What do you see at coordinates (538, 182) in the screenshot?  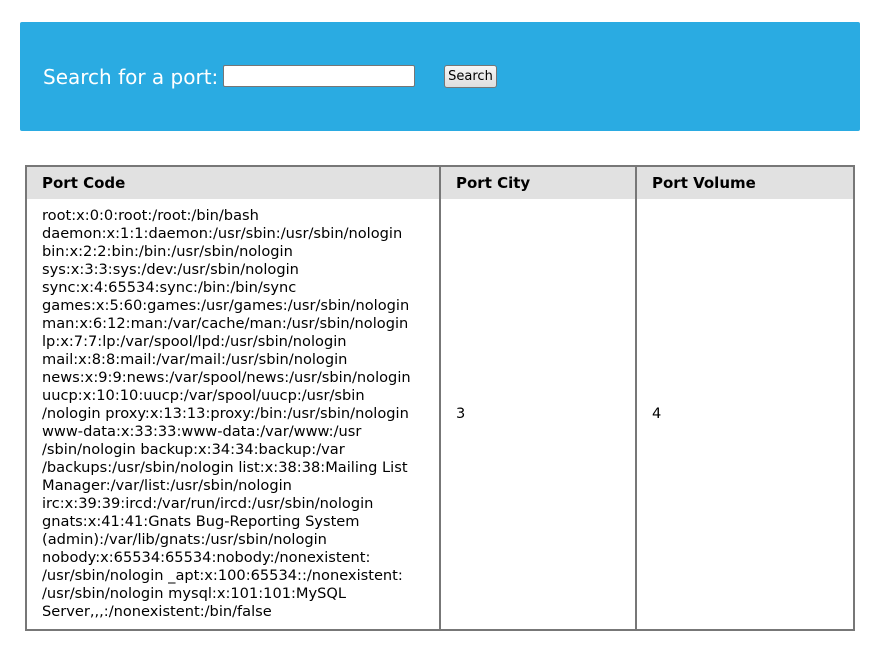 I see `column-header-port-city: Port City` at bounding box center [538, 182].